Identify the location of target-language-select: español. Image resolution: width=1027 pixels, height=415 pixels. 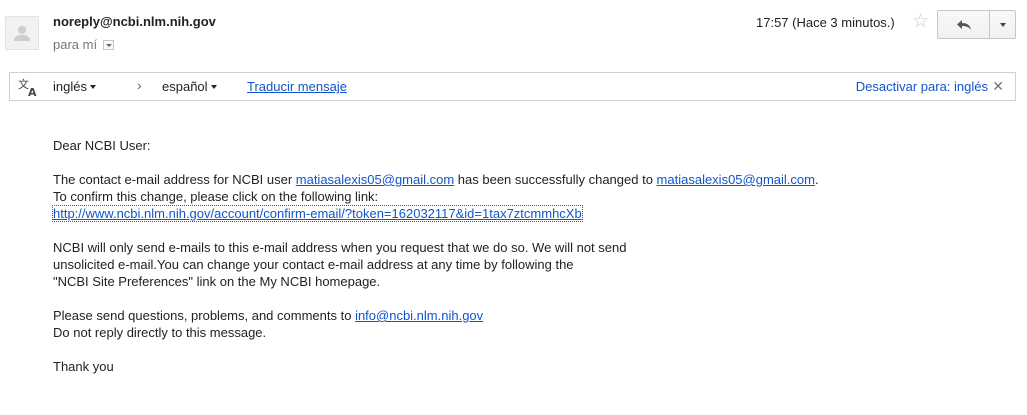
(189, 86).